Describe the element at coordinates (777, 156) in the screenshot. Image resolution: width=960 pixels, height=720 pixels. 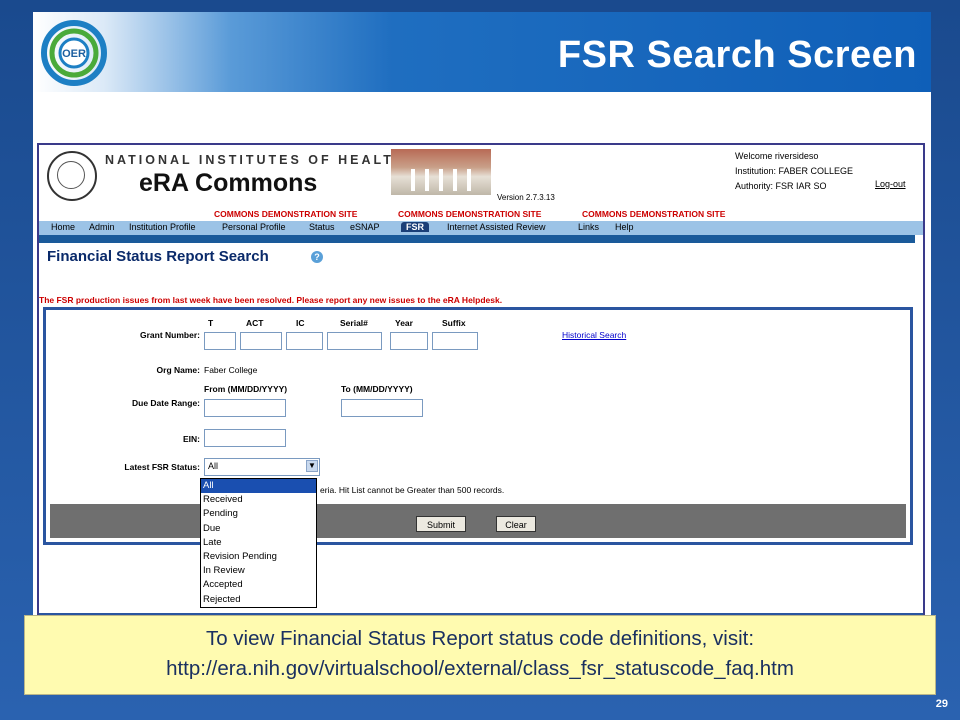
I see `welcome-text: Welcome riversideso` at that location.